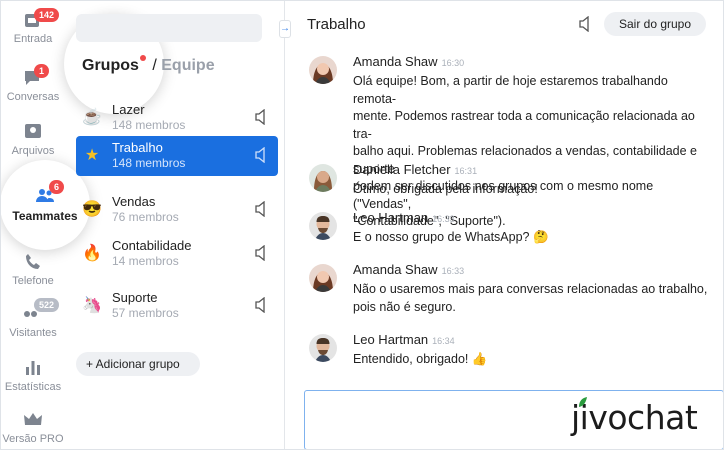 This screenshot has width=724, height=450. Describe the element at coordinates (33, 132) in the screenshot. I see `archive-icon` at that location.